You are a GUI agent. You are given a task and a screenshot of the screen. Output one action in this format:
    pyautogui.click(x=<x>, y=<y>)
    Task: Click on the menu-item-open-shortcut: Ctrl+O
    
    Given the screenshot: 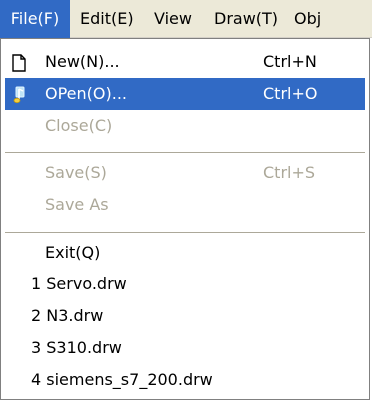 What is the action you would take?
    pyautogui.click(x=290, y=93)
    